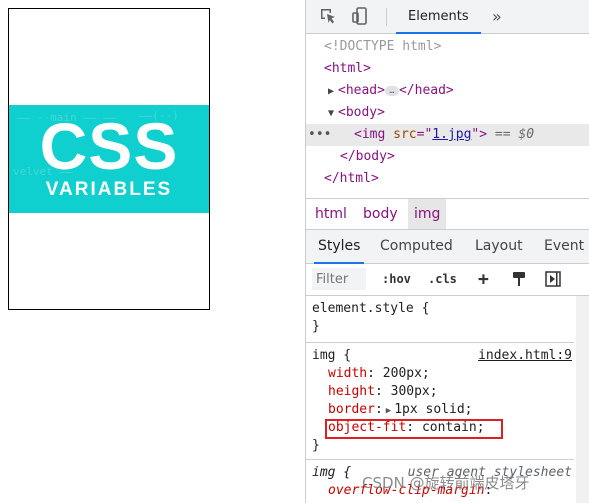 The image size is (589, 503). I want to click on devtools-toolbar: Elements », so click(447, 17).